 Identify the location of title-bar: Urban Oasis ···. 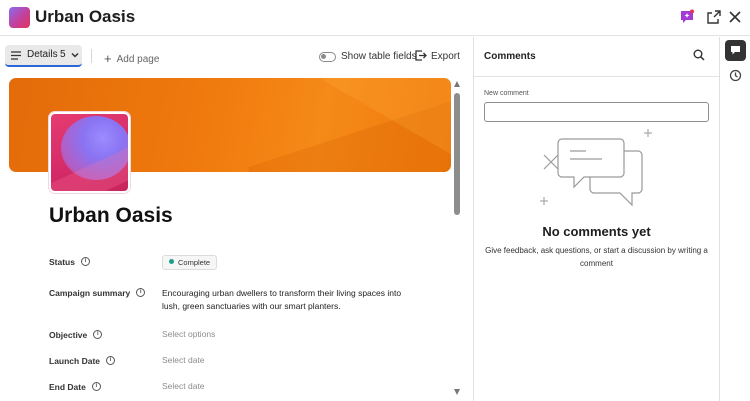
(375, 18).